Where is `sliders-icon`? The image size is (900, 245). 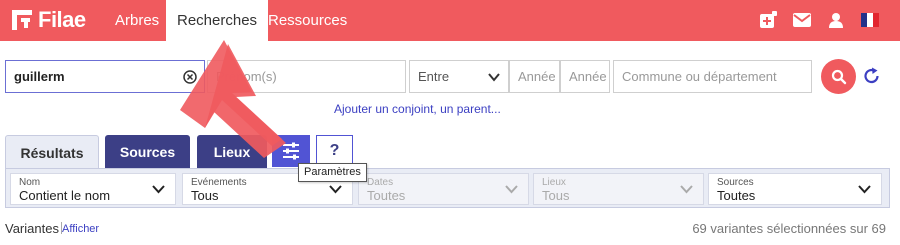
sliders-icon is located at coordinates (291, 151).